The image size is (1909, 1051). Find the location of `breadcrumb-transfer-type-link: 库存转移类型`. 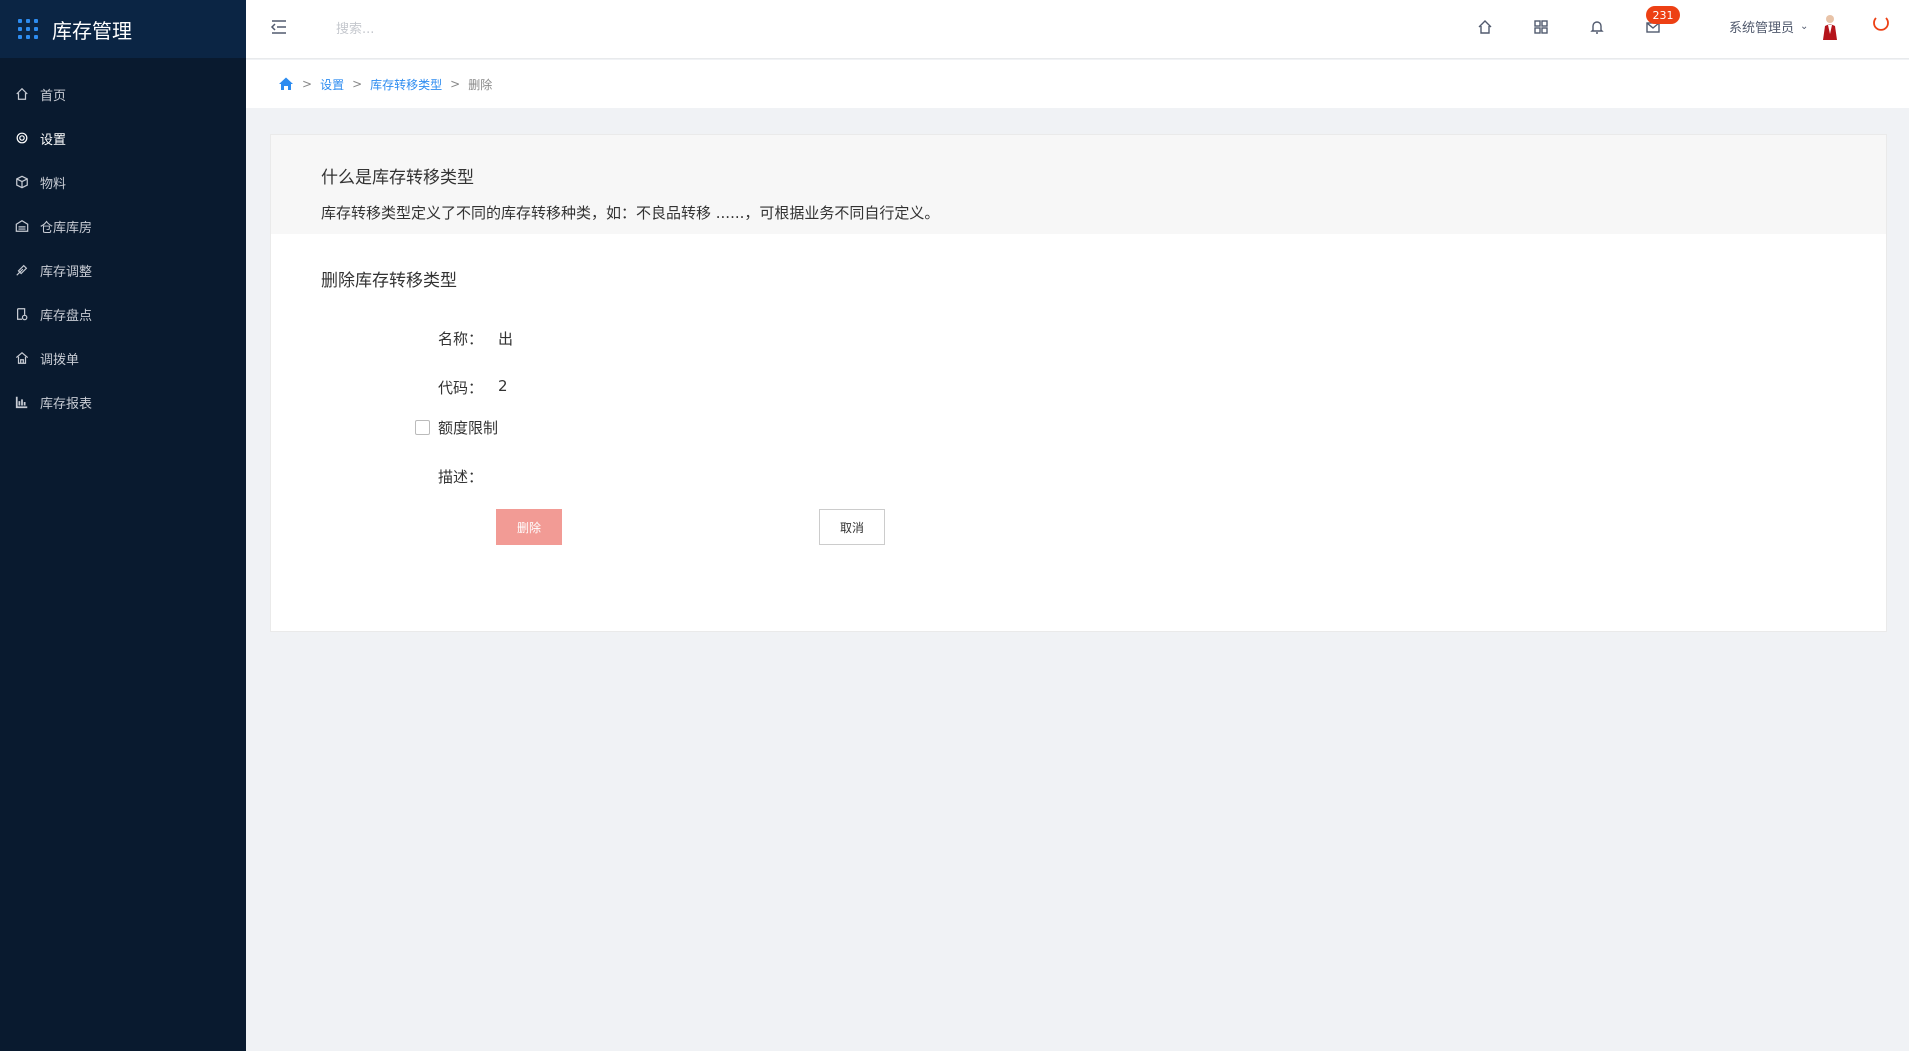

breadcrumb-transfer-type-link: 库存转移类型 is located at coordinates (406, 84).